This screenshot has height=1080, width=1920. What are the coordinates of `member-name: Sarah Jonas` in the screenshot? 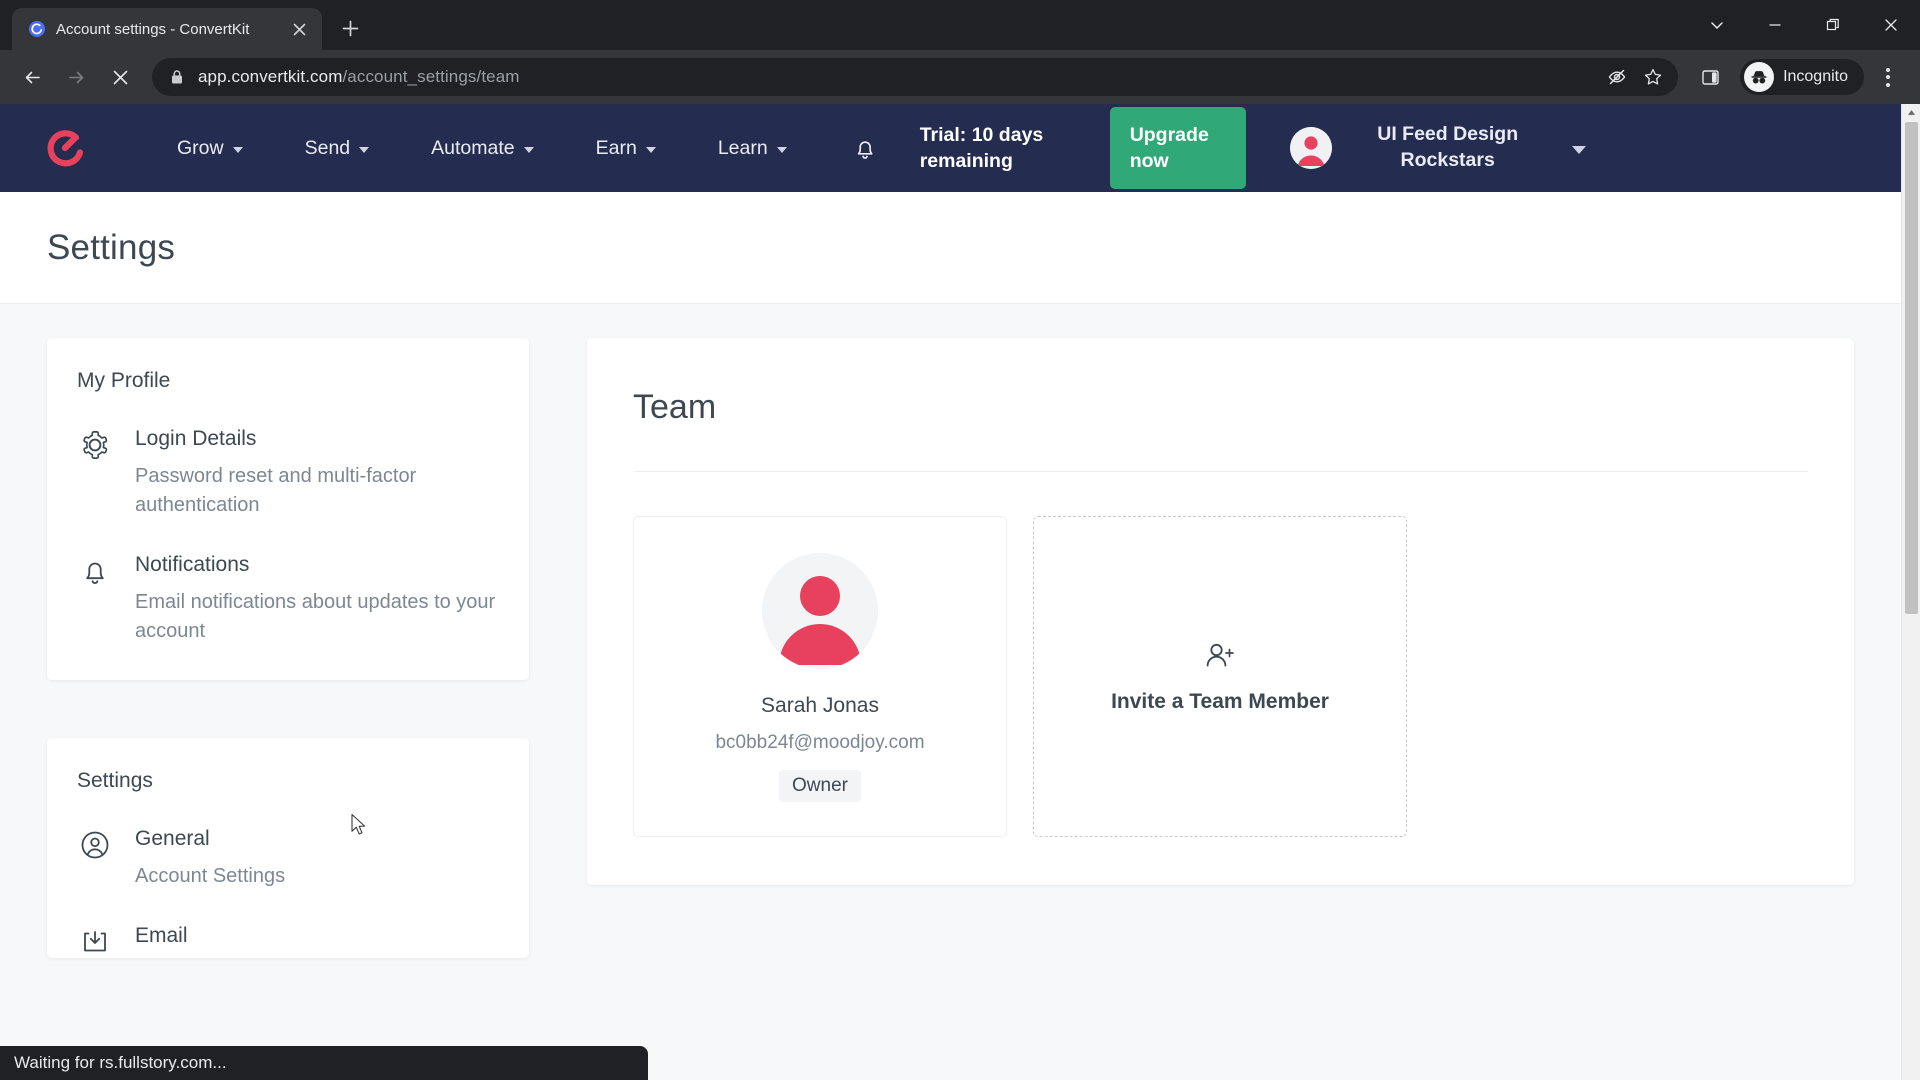 It's located at (820, 705).